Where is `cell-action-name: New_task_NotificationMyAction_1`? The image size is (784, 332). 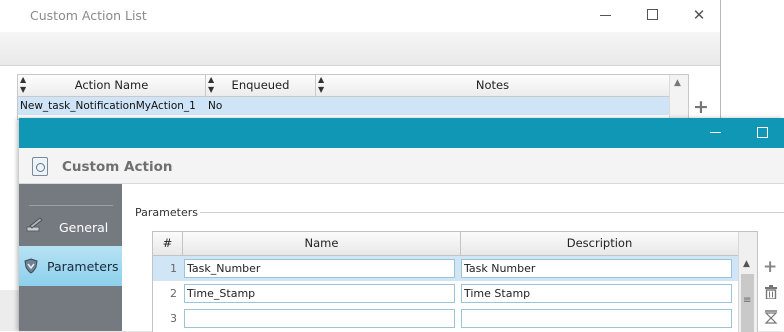 cell-action-name: New_task_NotificationMyAction_1 is located at coordinates (108, 106).